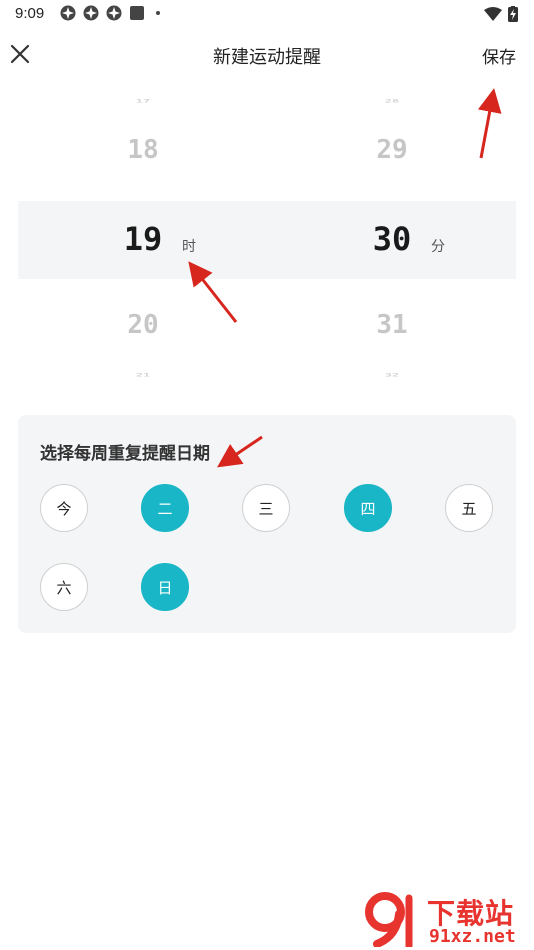 Image resolution: width=534 pixels, height=950 pixels. What do you see at coordinates (64, 508) in the screenshot?
I see `day-toggle-today: 今` at bounding box center [64, 508].